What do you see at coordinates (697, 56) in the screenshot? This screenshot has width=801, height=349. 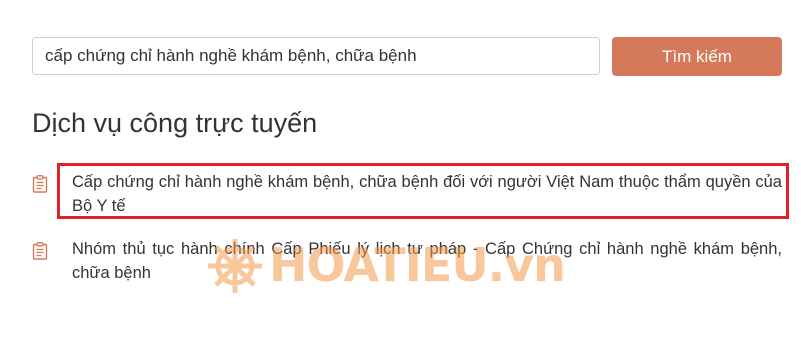 I see `search-button: Tìm kiếm` at bounding box center [697, 56].